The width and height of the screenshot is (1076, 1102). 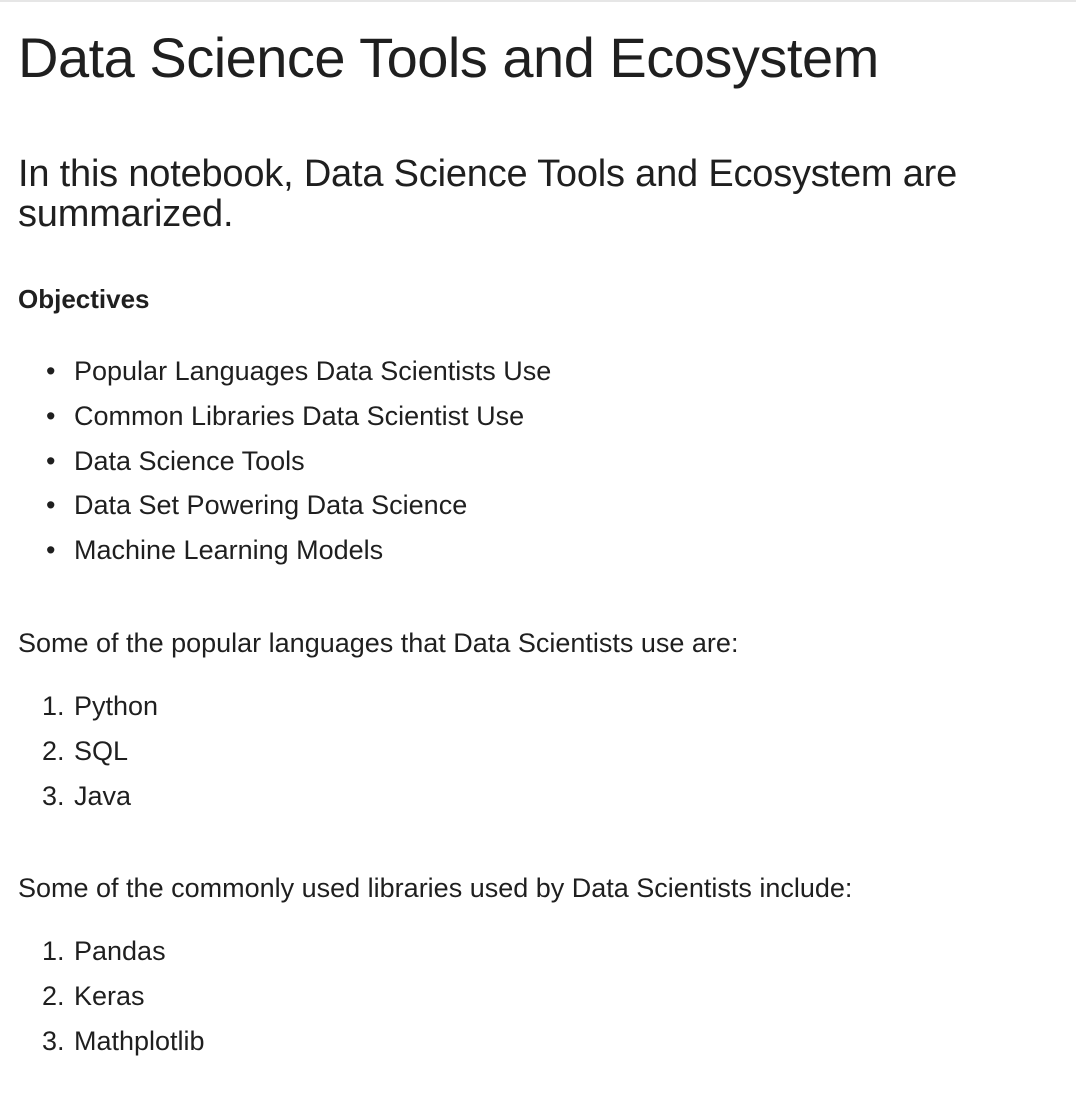 What do you see at coordinates (84, 299) in the screenshot?
I see `objectives-heading: Objectives` at bounding box center [84, 299].